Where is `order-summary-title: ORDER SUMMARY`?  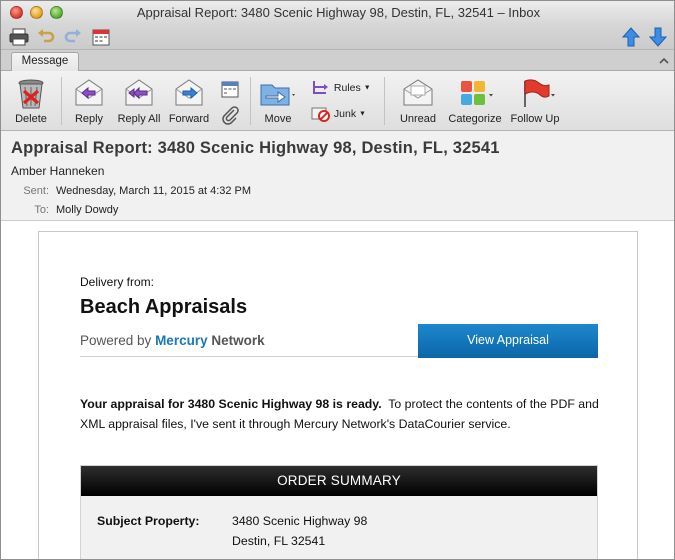
order-summary-title: ORDER SUMMARY is located at coordinates (339, 481).